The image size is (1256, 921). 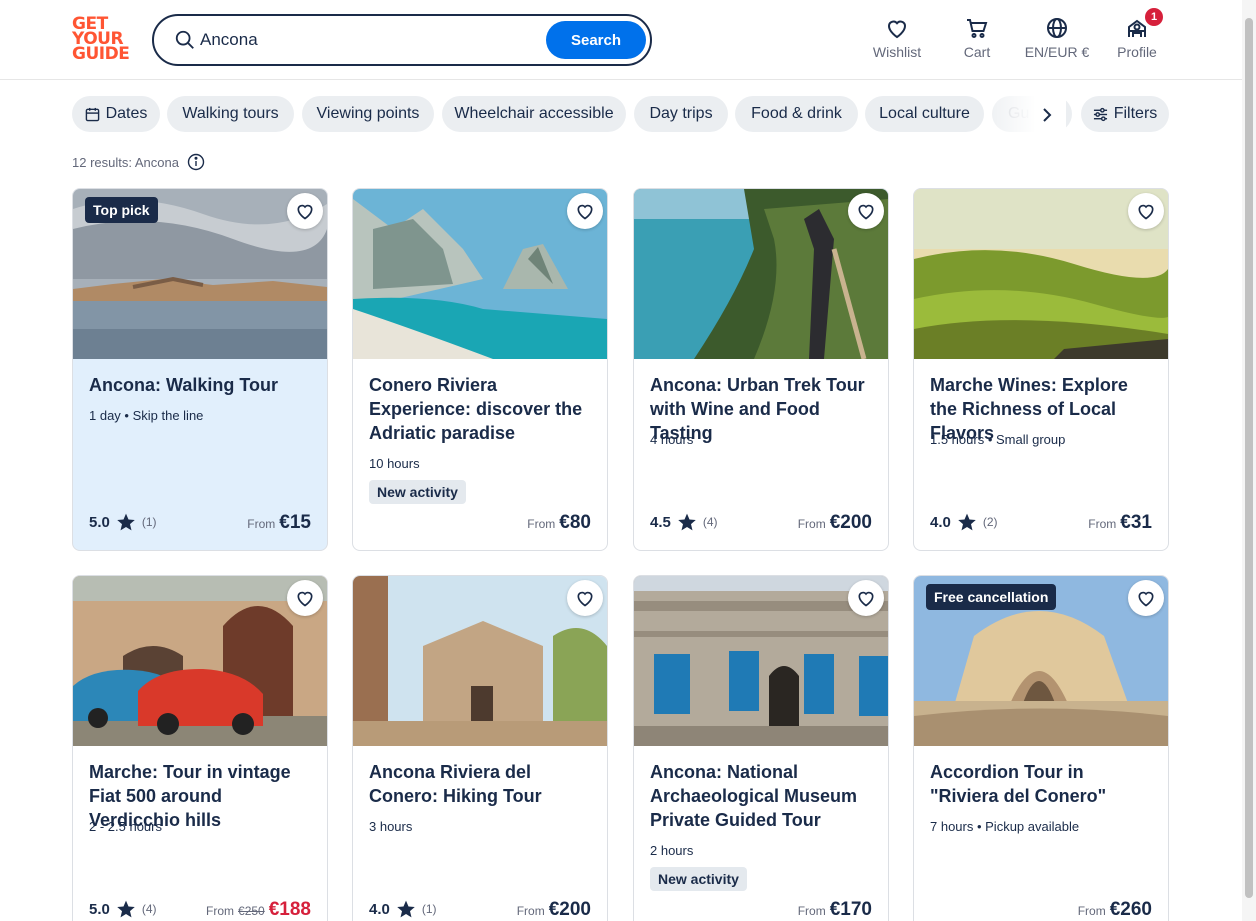 I want to click on filters-label: Filters, so click(x=1135, y=113).